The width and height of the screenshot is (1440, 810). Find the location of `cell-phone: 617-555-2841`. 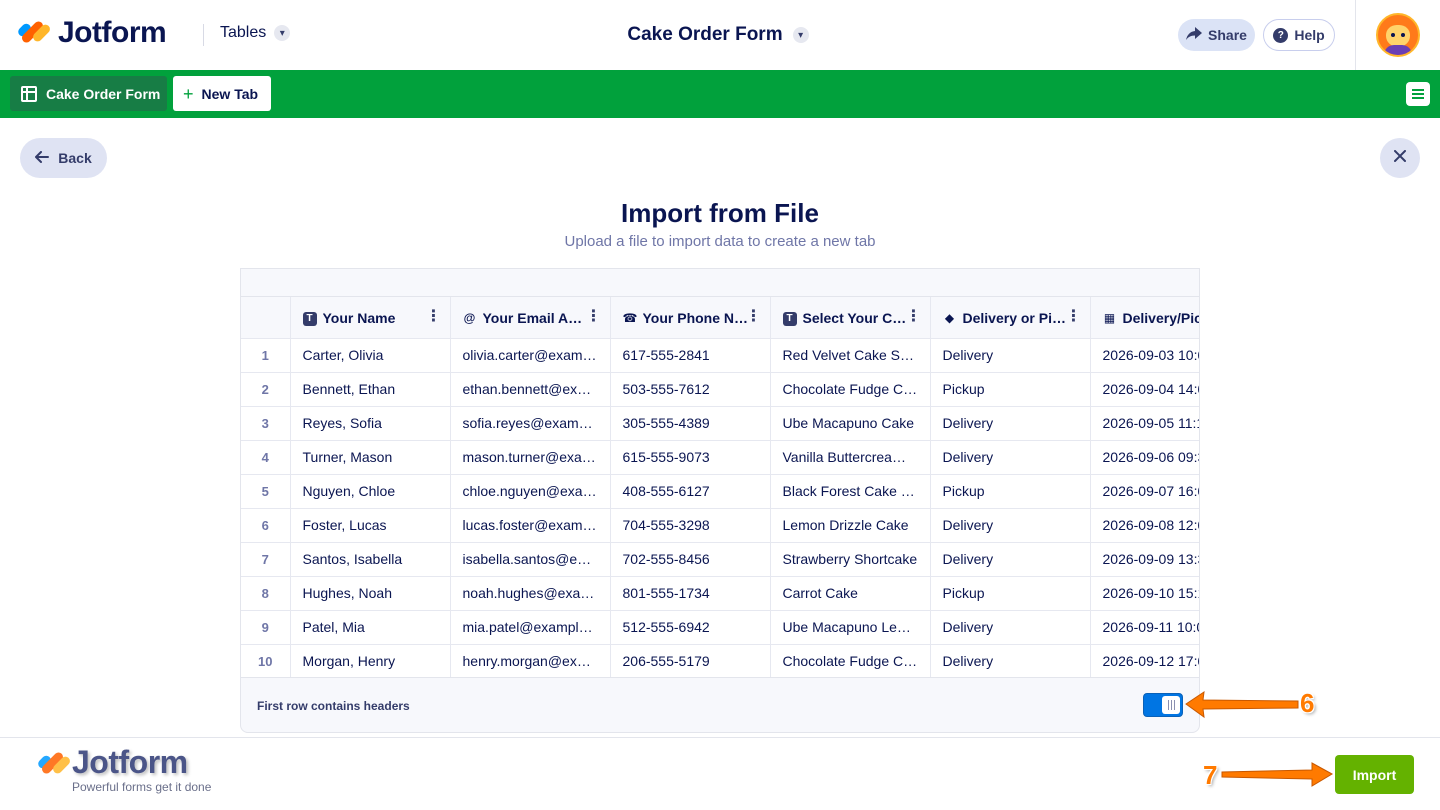

cell-phone: 617-555-2841 is located at coordinates (690, 355).